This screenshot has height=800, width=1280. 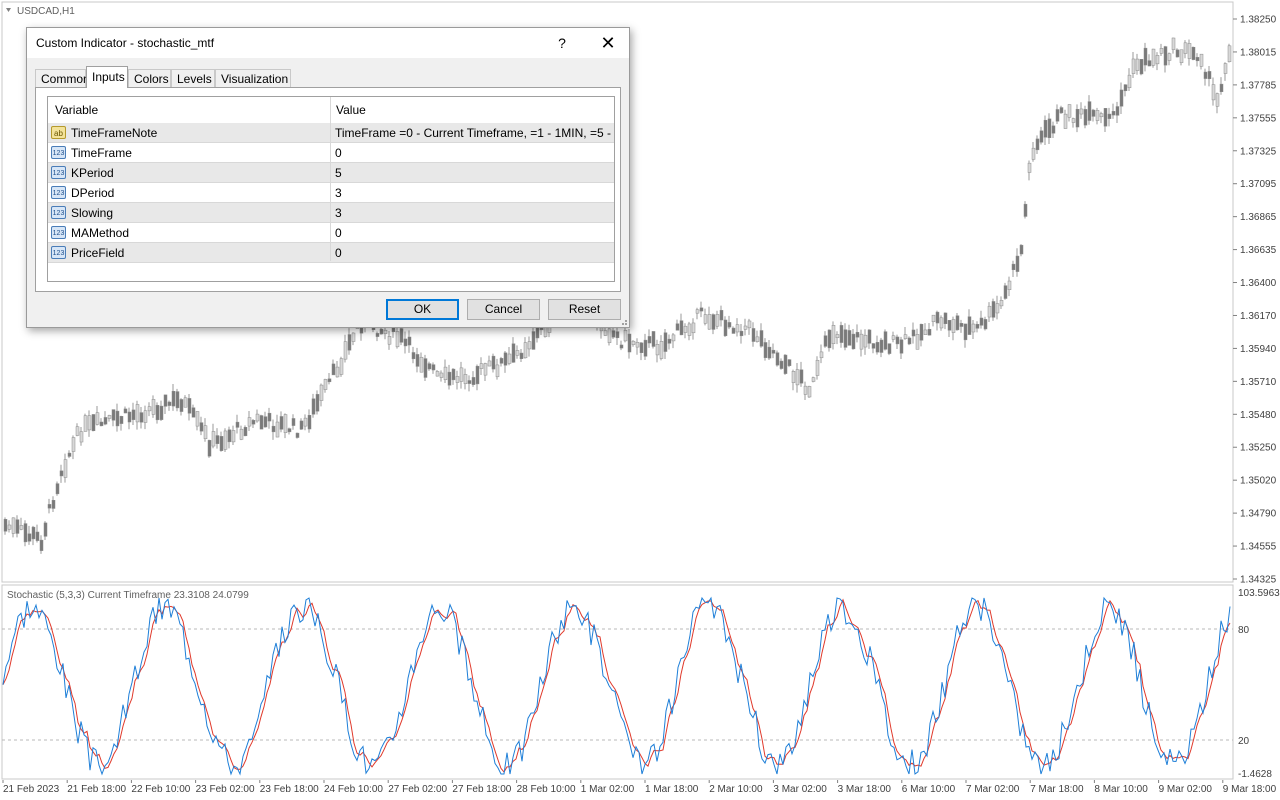 I want to click on time-axis-label: 1 Mar 02:00, so click(x=608, y=789).